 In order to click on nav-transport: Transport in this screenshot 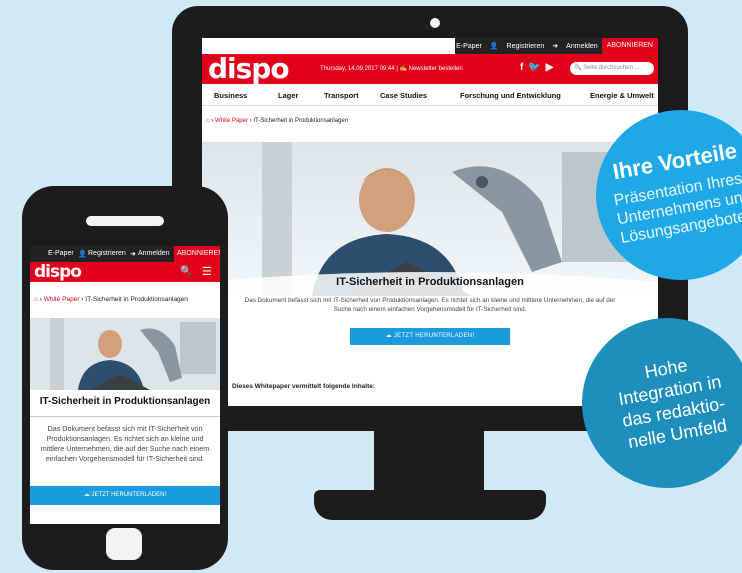, I will do `click(341, 95)`.